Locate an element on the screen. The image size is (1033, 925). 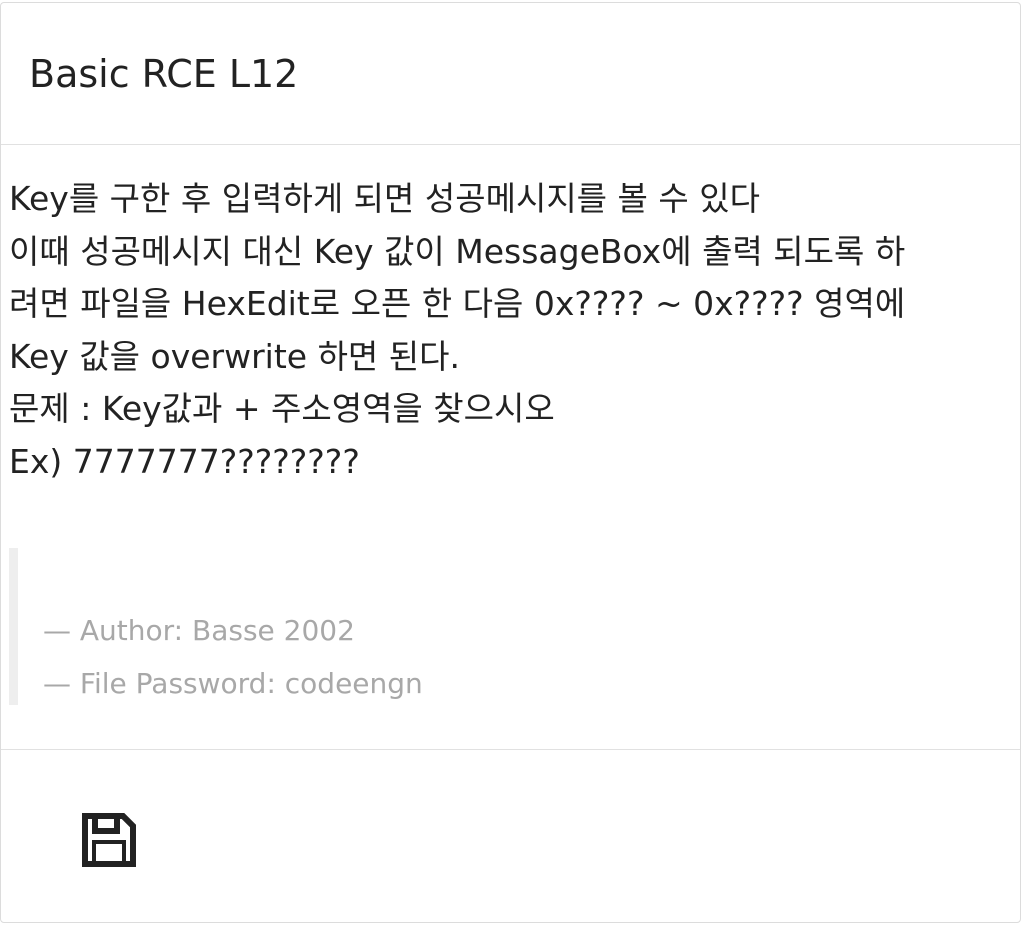
file-password-line: — File Password: codeengn is located at coordinates (233, 683).